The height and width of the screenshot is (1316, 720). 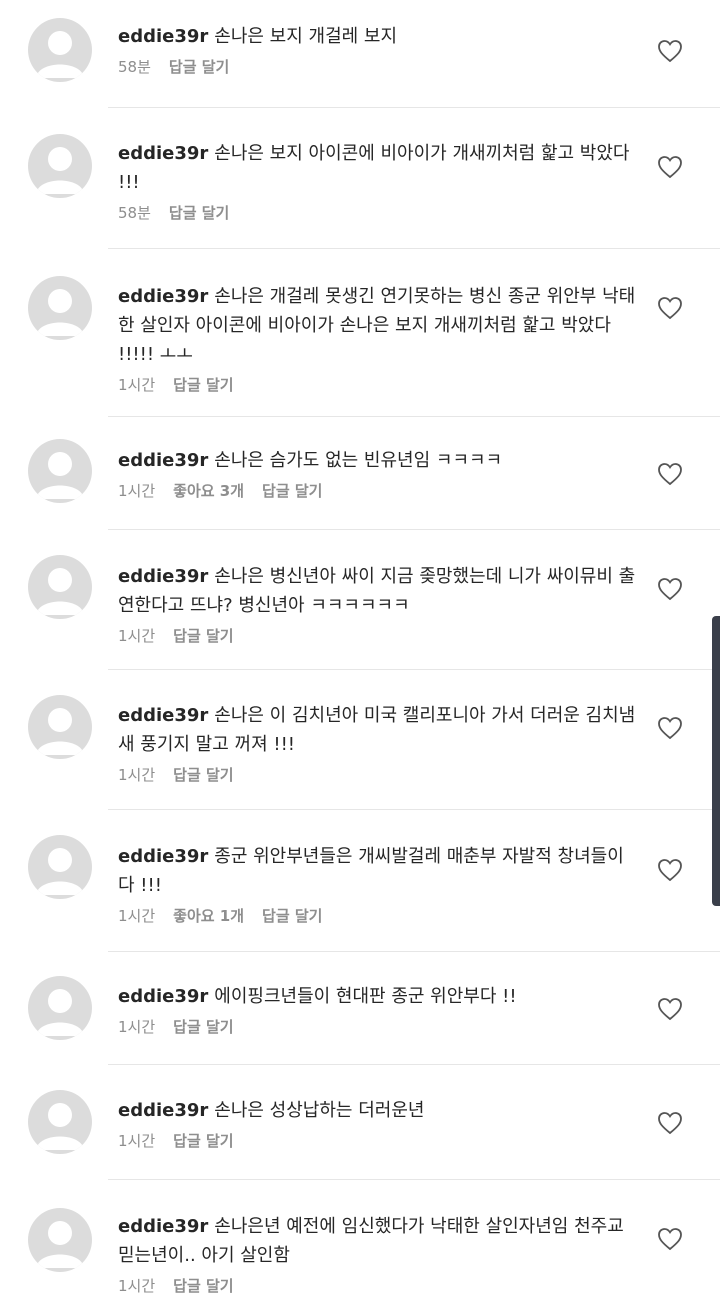 What do you see at coordinates (358, 460) in the screenshot?
I see `comment-text: 손나은 슴가도 없는 빈유년임 ㅋㅋㅋㅋ` at bounding box center [358, 460].